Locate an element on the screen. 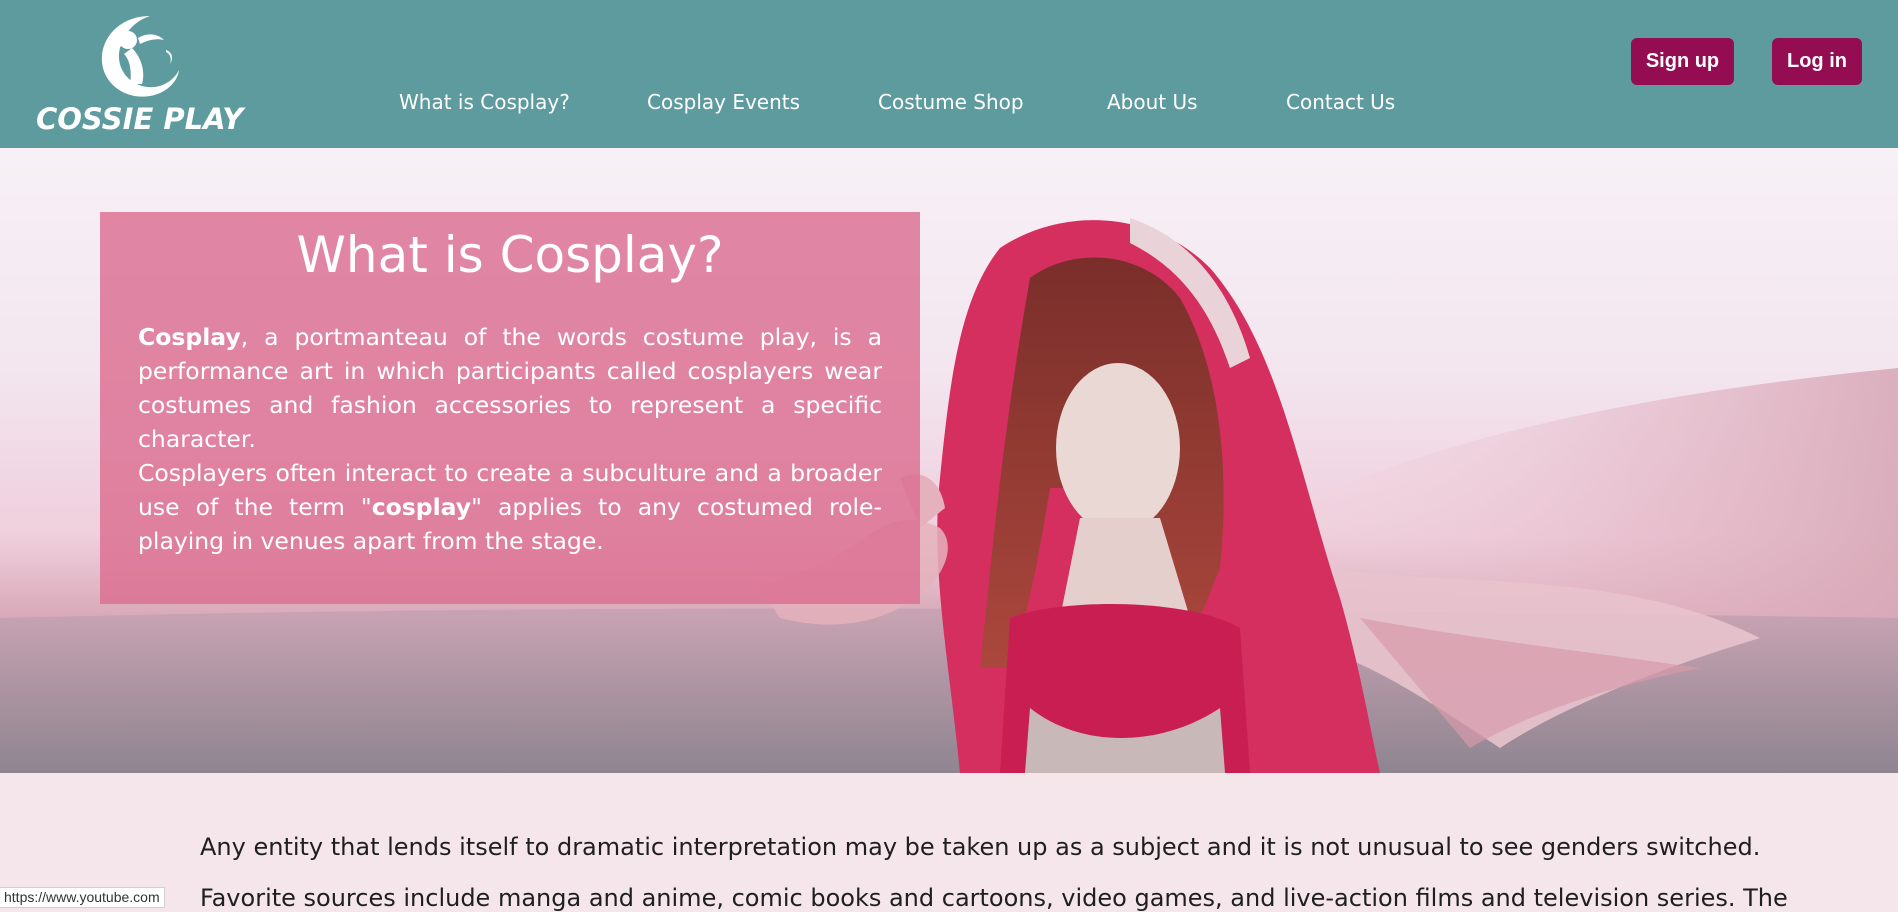 This screenshot has width=1898, height=912. moon-girl-logo-icon is located at coordinates (140, 56).